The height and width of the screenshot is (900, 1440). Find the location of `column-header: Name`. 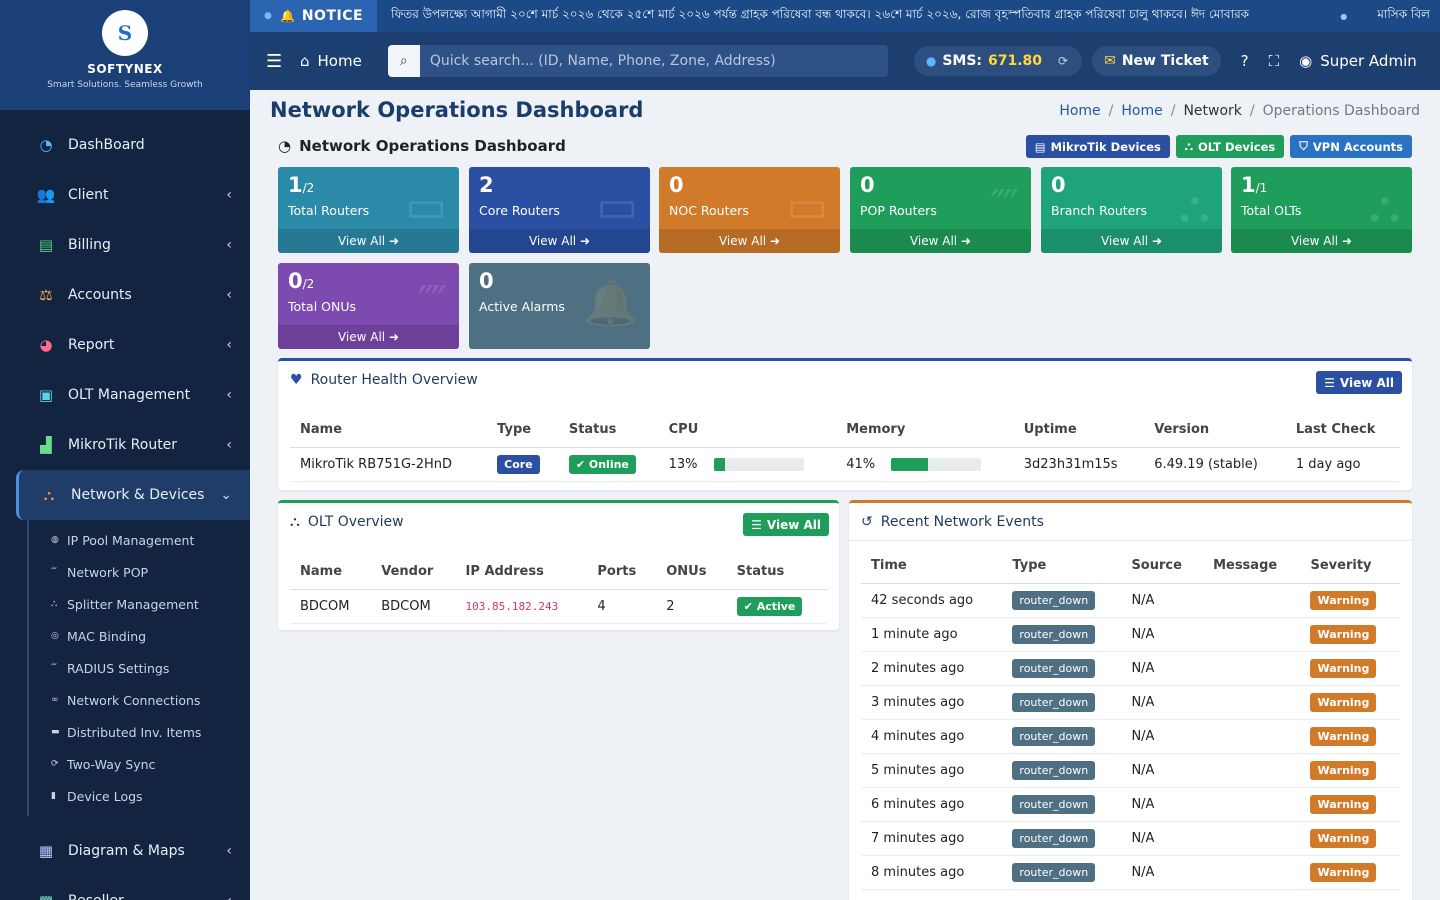

column-header: Name is located at coordinates (389, 430).